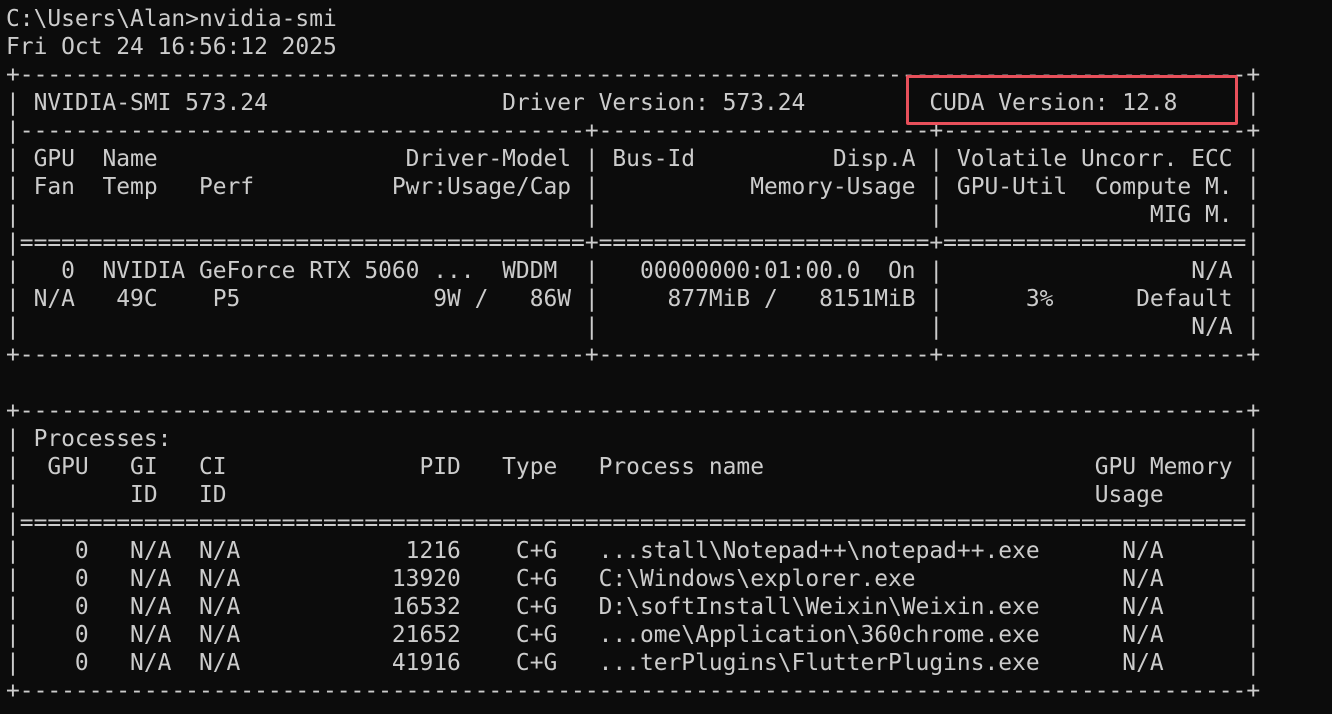  What do you see at coordinates (633, 327) in the screenshot?
I see `gpu-table-data-row-3: | | | N/A |` at bounding box center [633, 327].